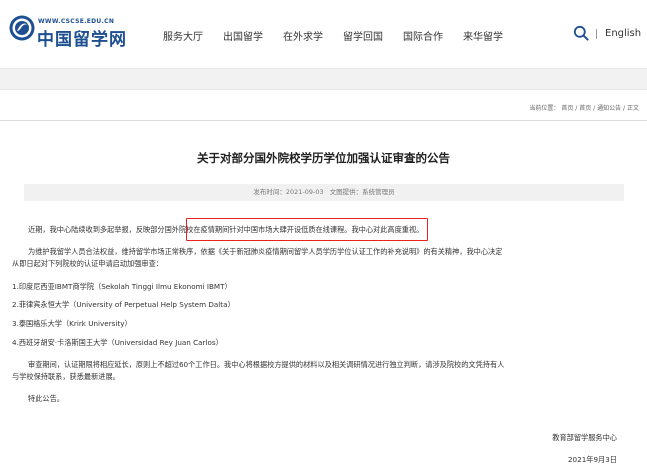 Image resolution: width=647 pixels, height=472 pixels. Describe the element at coordinates (46, 398) in the screenshot. I see `closing-statement: 特此公告。` at that location.